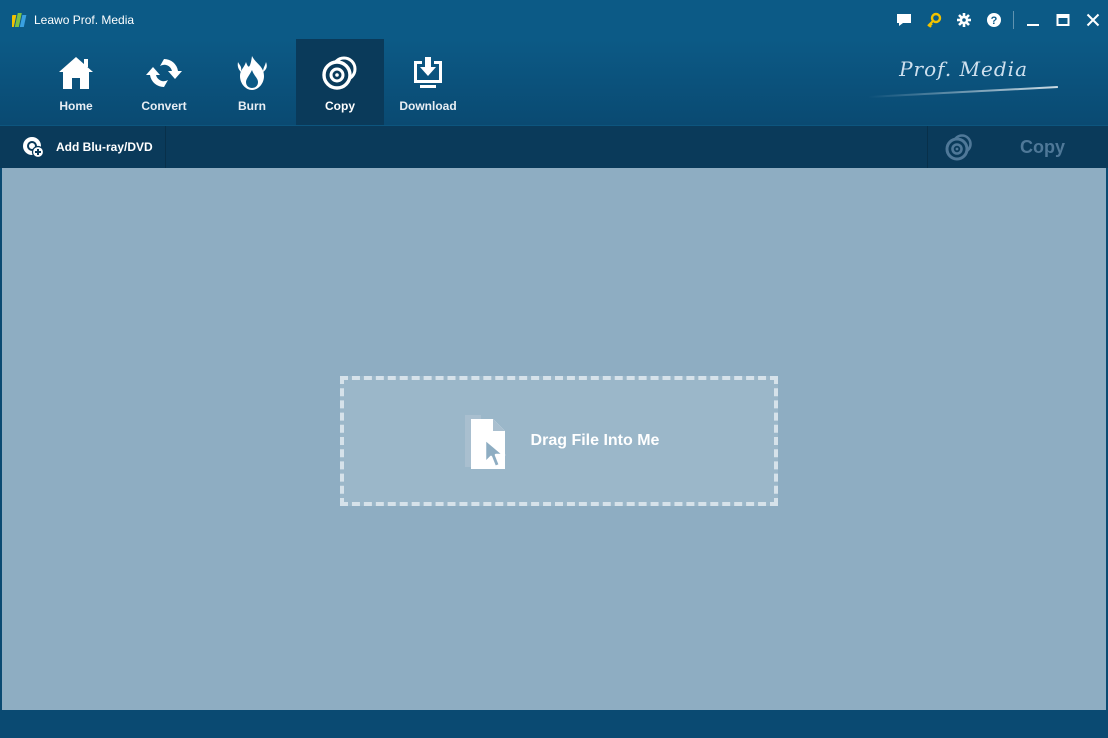 This screenshot has height=738, width=1108. I want to click on feedback-button, so click(904, 20).